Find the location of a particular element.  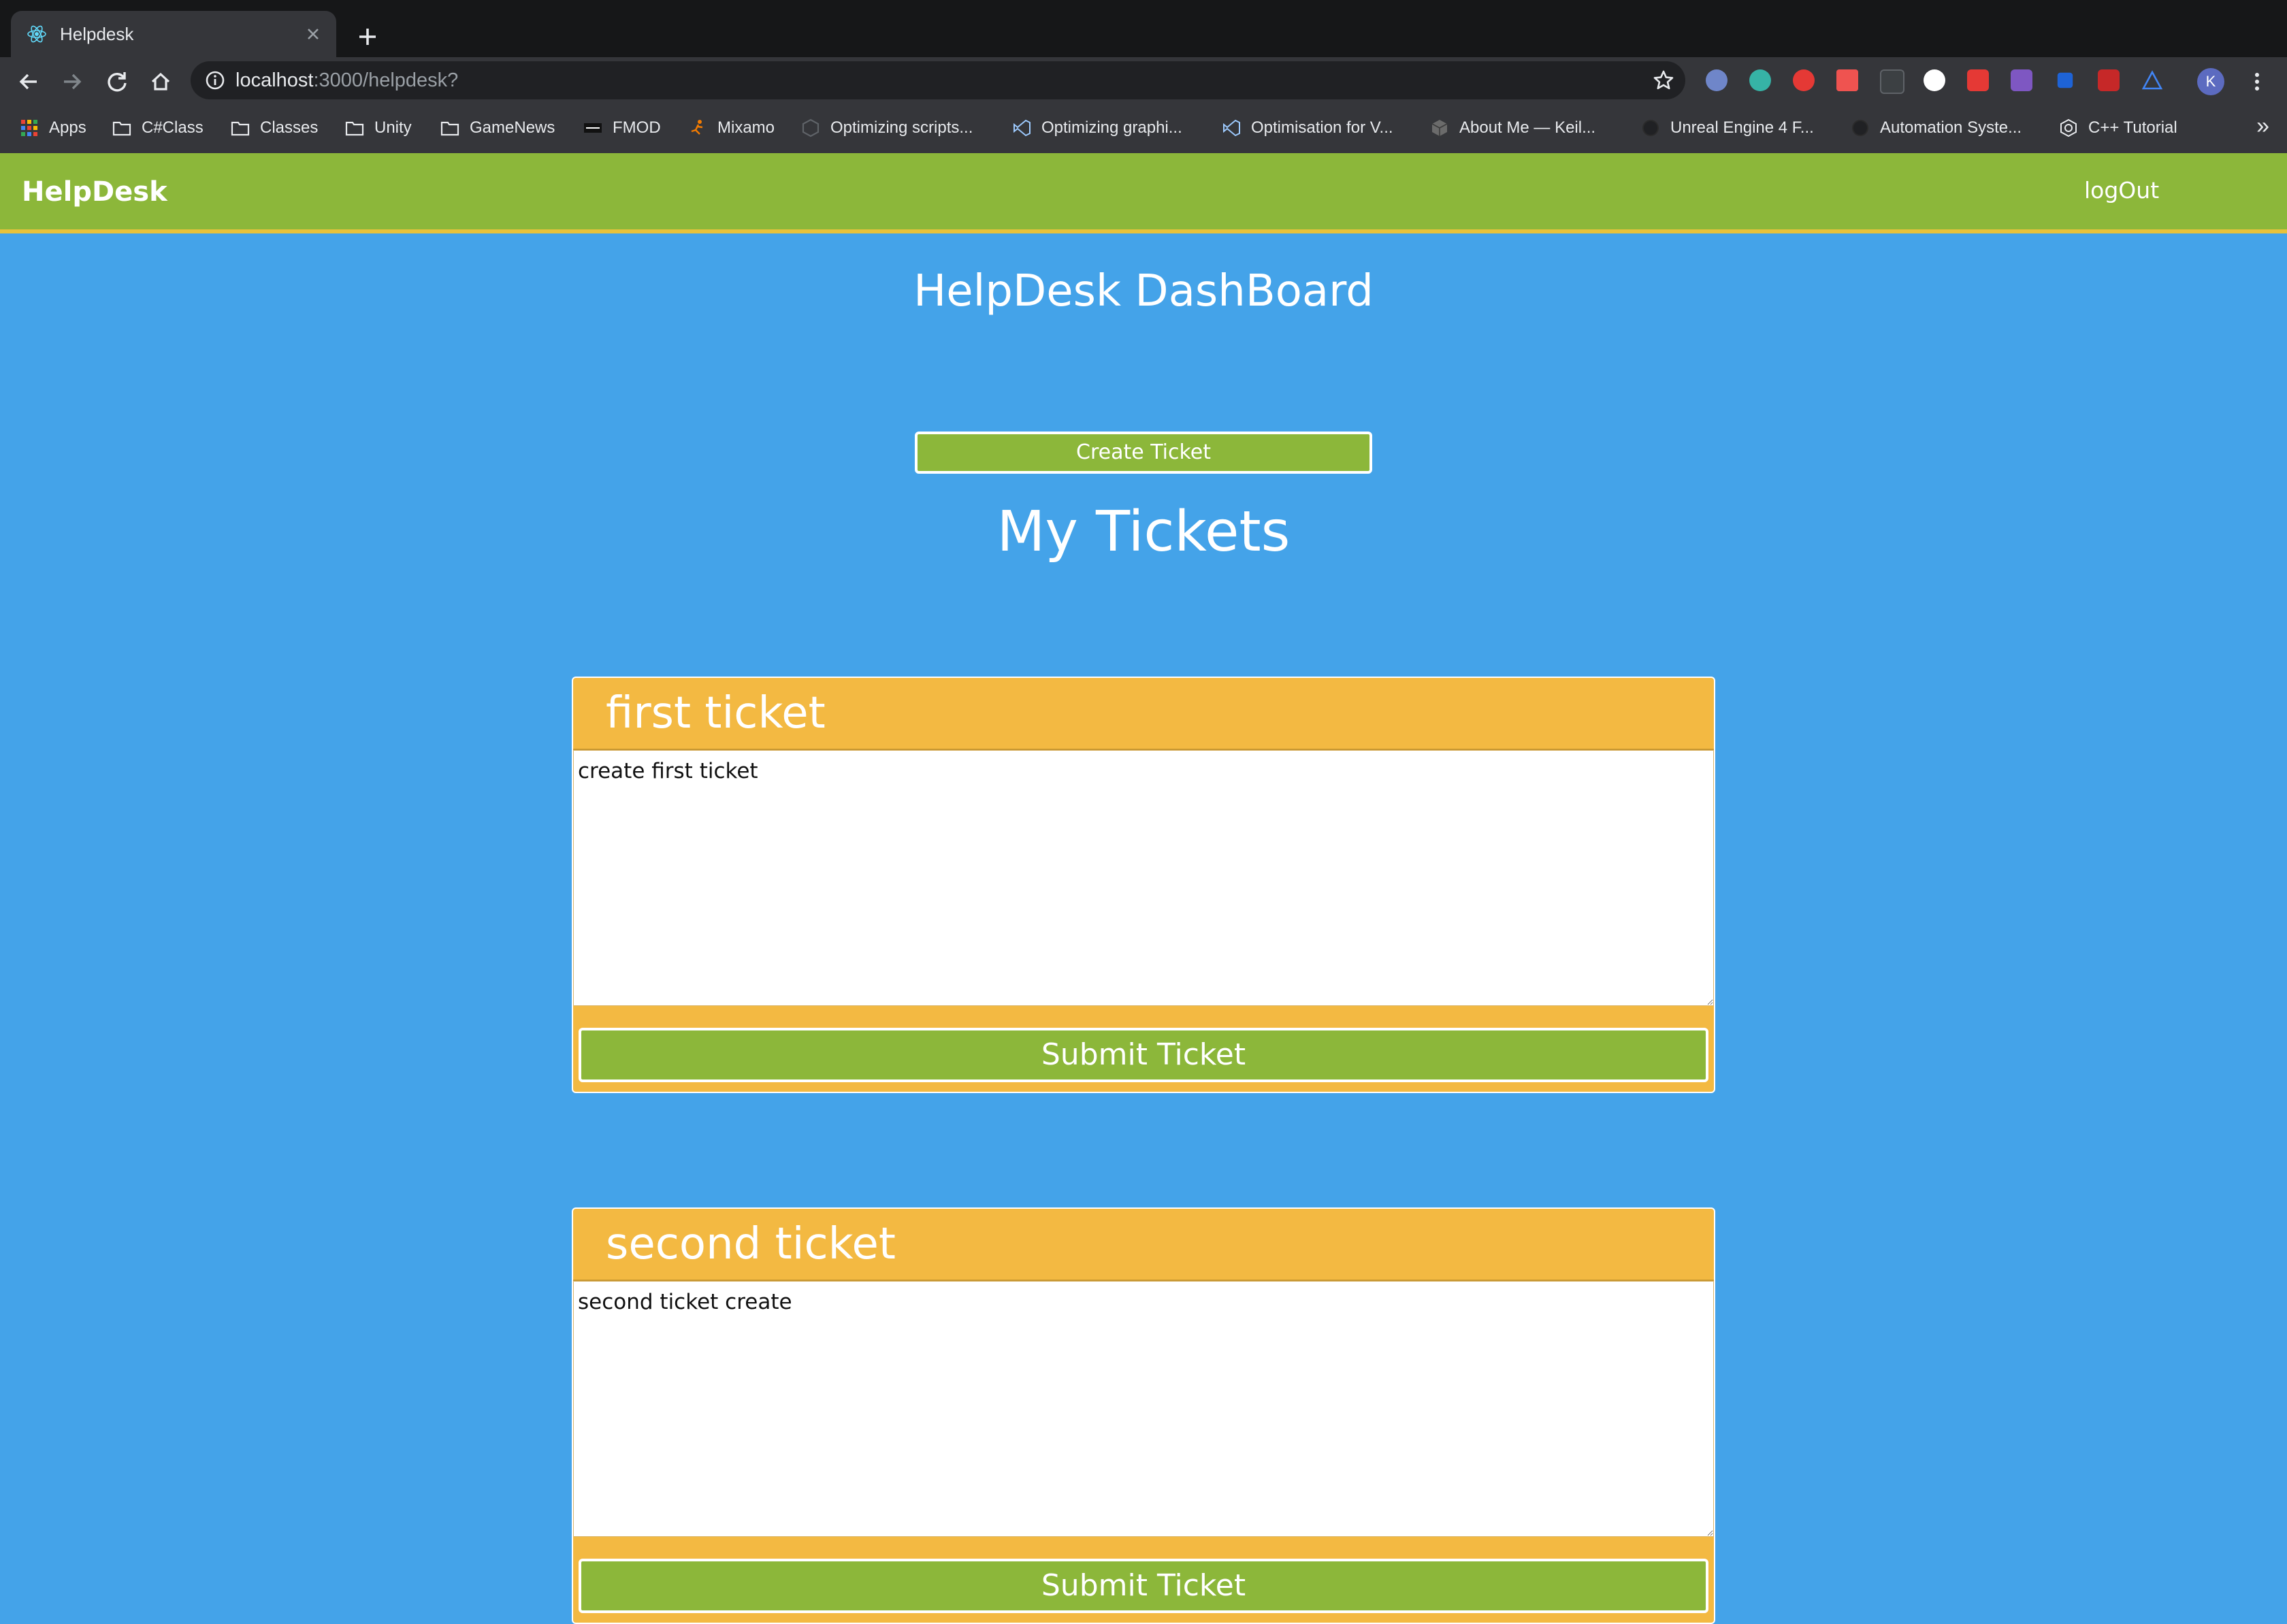

bookmark-label: C#Class is located at coordinates (173, 127).